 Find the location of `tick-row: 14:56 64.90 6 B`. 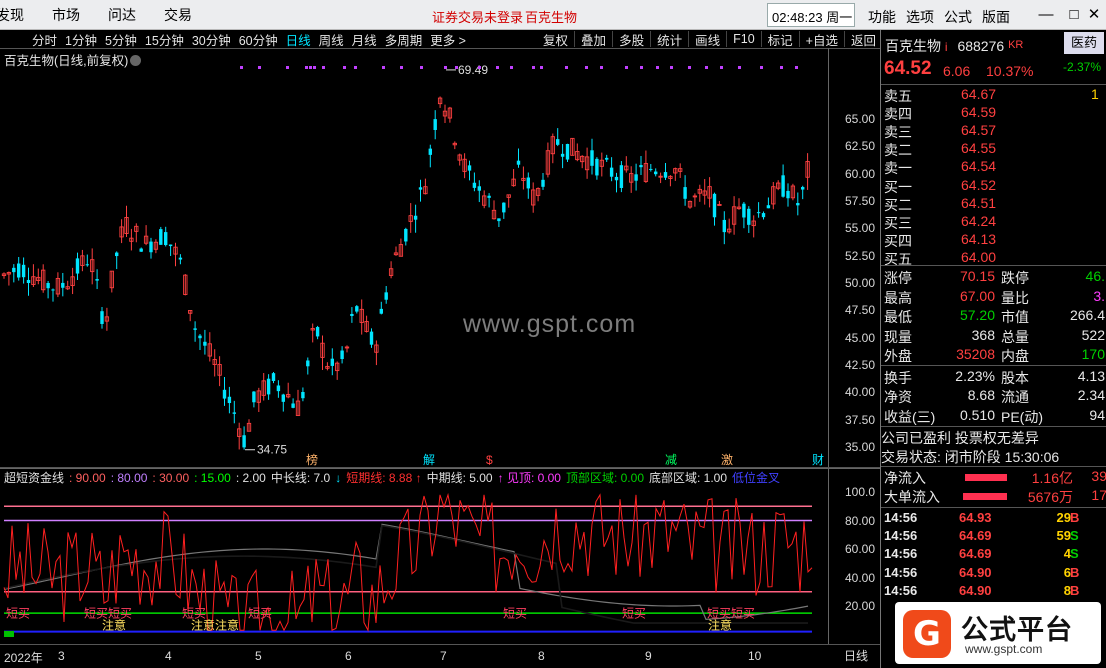

tick-row: 14:56 64.90 6 B is located at coordinates (993, 574).